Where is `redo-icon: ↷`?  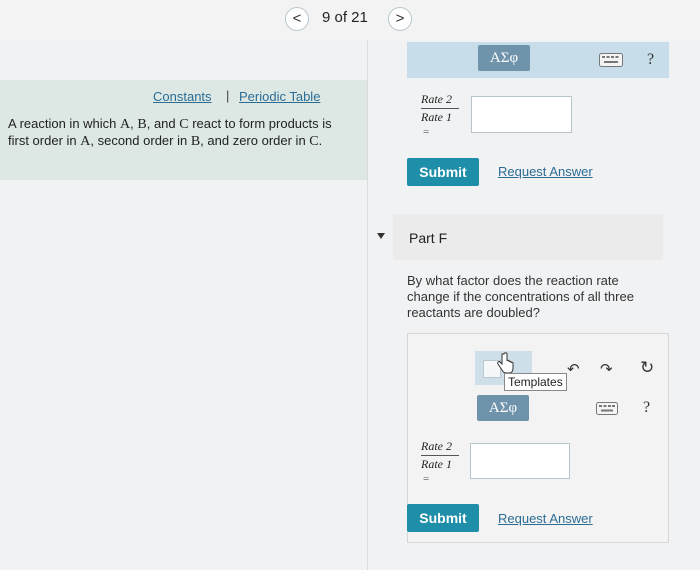
redo-icon: ↷ is located at coordinates (606, 369).